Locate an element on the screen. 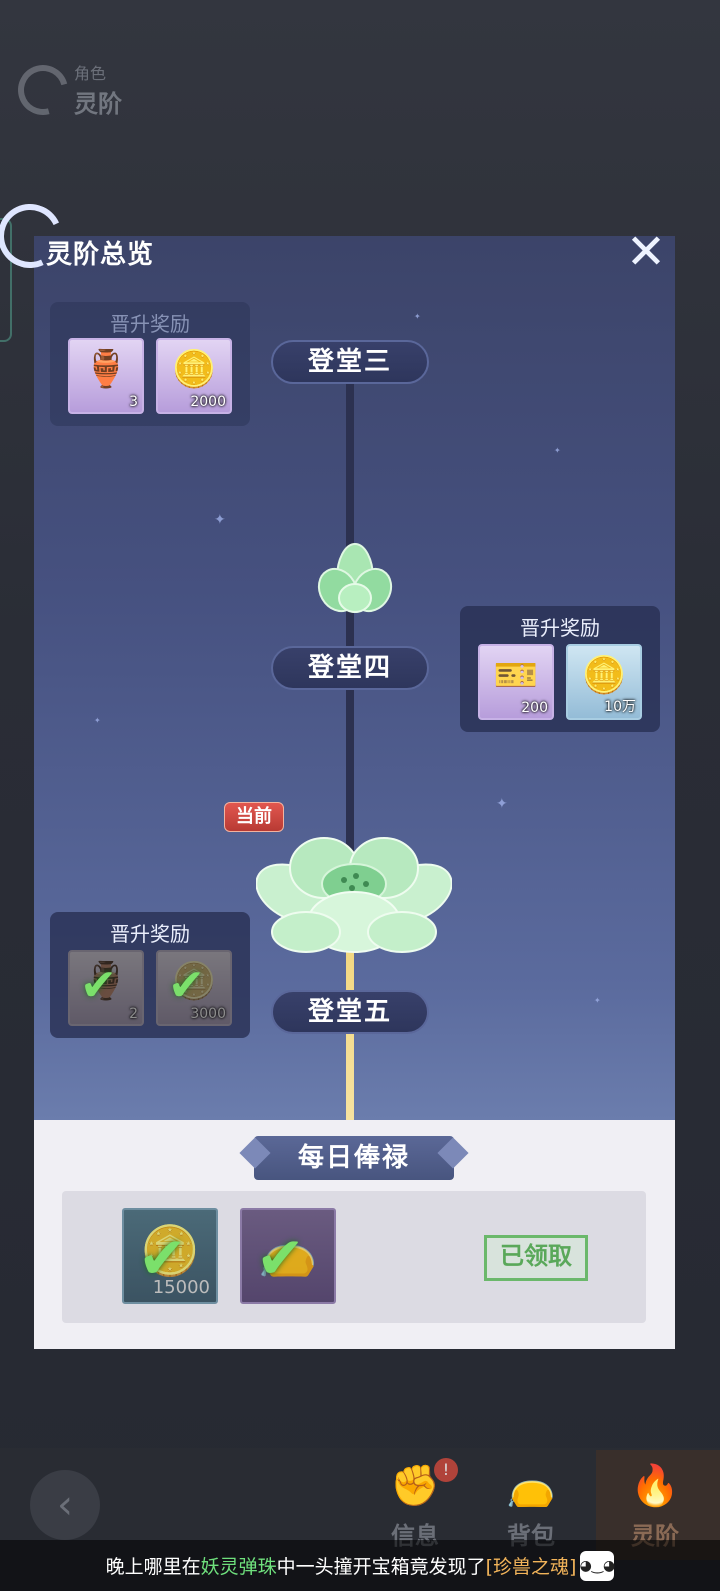  close-icon: ✕ is located at coordinates (646, 252).